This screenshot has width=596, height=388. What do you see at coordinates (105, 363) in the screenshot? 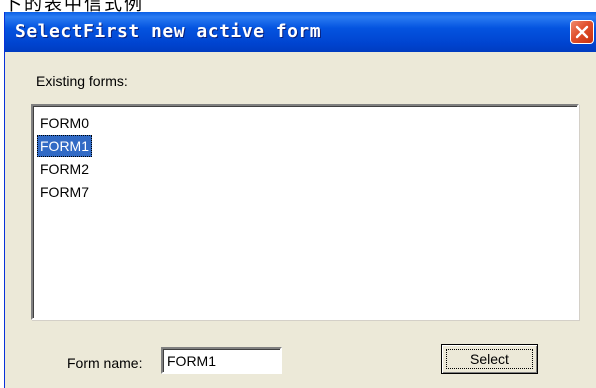
I see `form-name-label: Form name:` at bounding box center [105, 363].